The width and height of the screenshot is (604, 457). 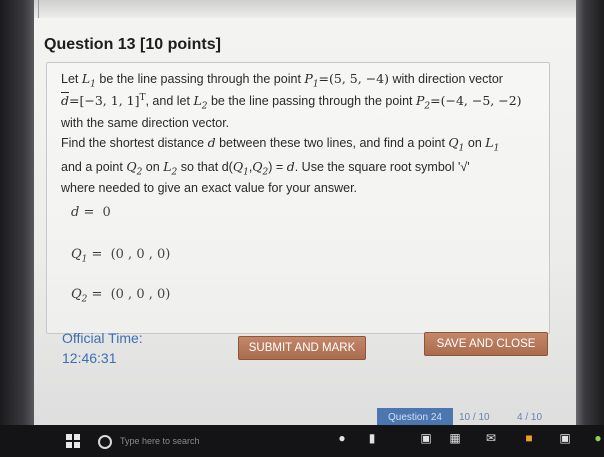 What do you see at coordinates (105, 442) in the screenshot?
I see `search-icon` at bounding box center [105, 442].